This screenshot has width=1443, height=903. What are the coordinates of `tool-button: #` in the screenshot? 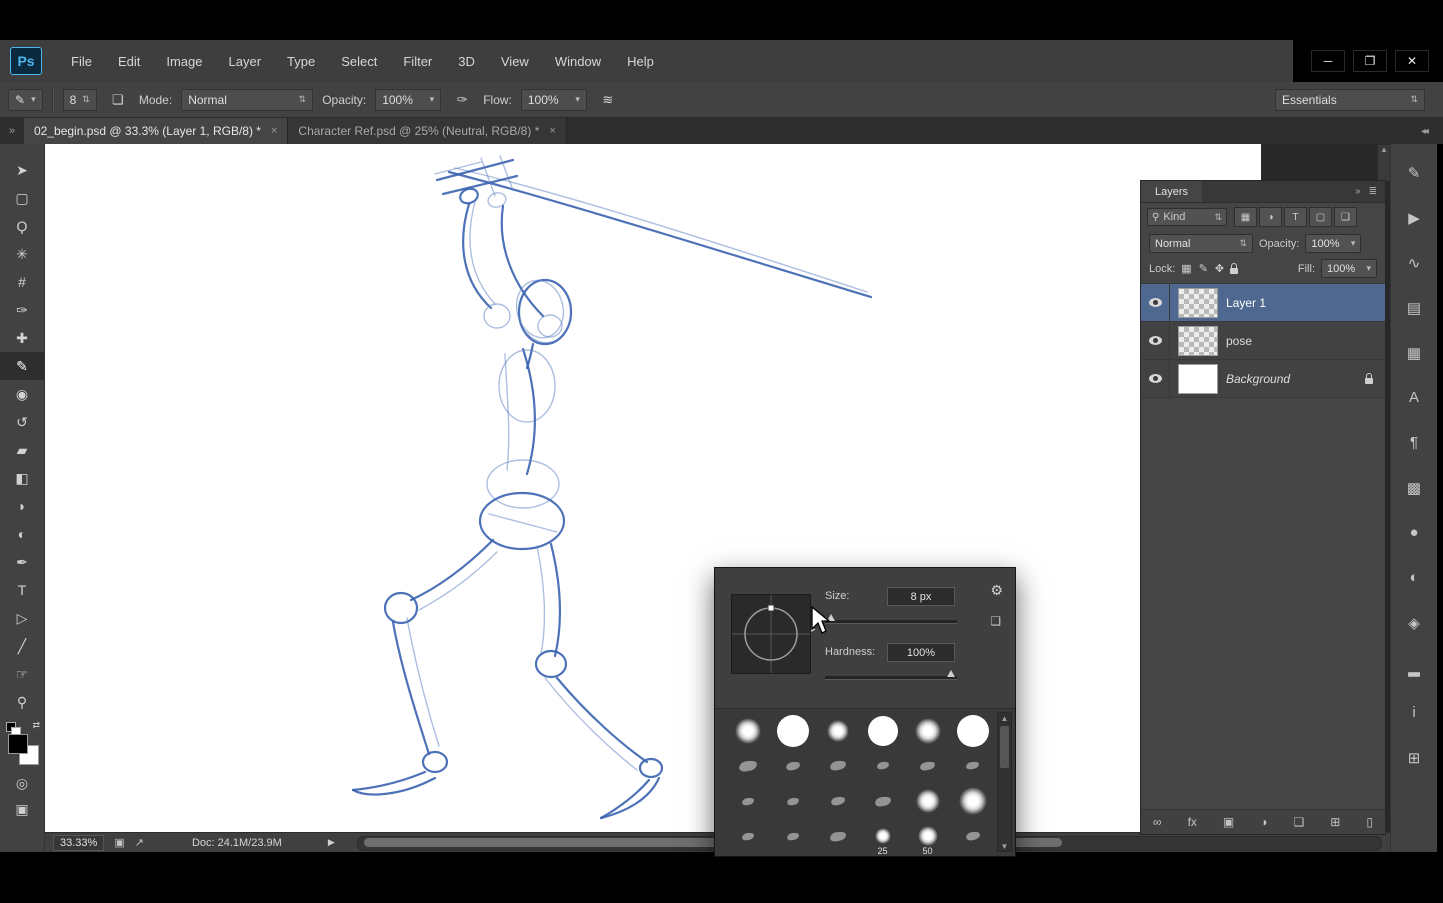 It's located at (22, 282).